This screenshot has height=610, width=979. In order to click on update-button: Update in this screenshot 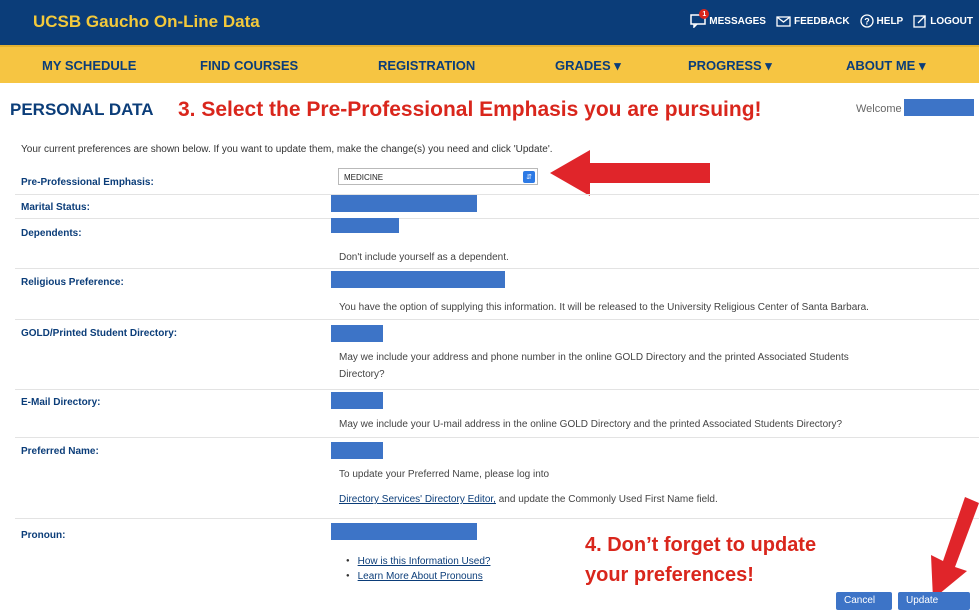, I will do `click(934, 601)`.